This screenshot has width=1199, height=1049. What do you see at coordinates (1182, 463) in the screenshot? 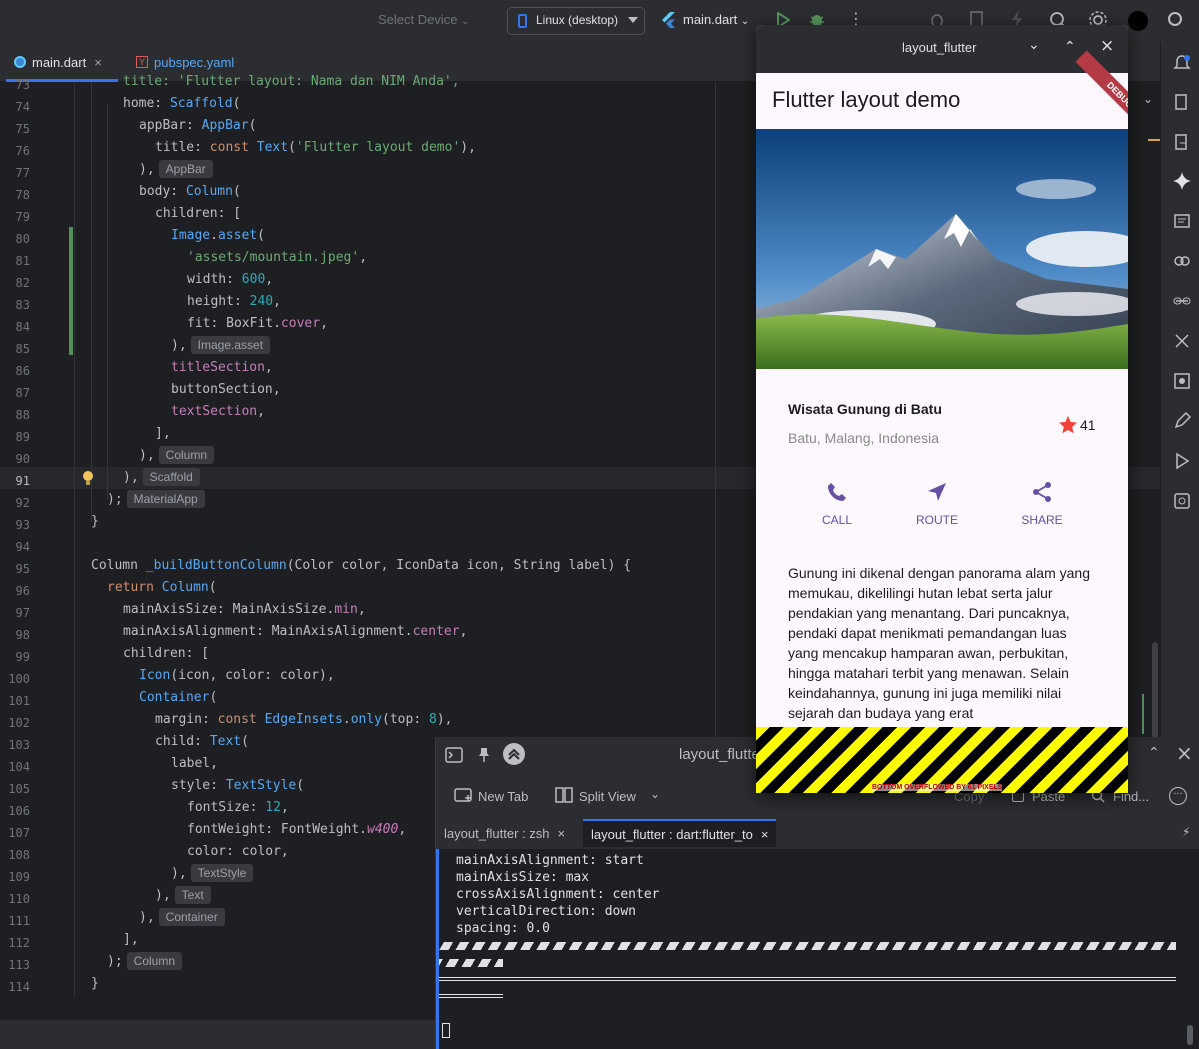
I see `run-panel-icon` at bounding box center [1182, 463].